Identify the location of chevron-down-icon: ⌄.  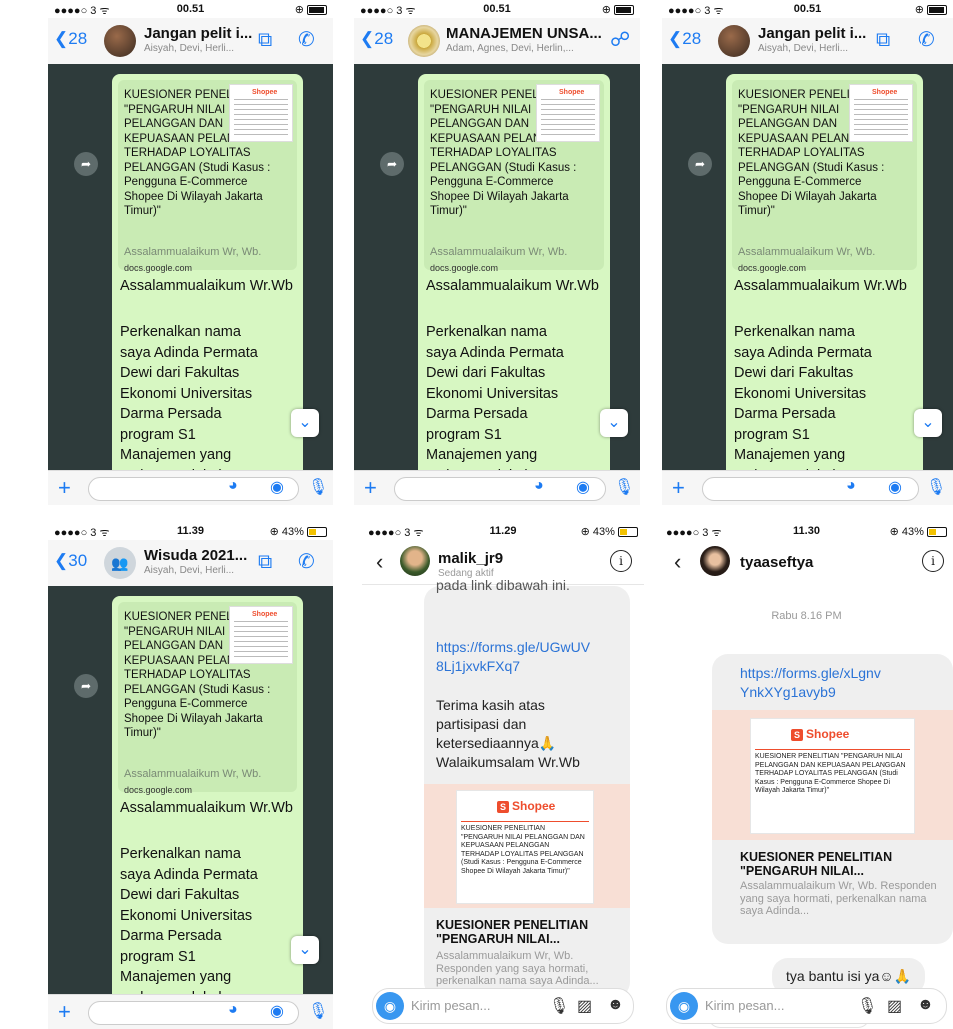
(928, 422).